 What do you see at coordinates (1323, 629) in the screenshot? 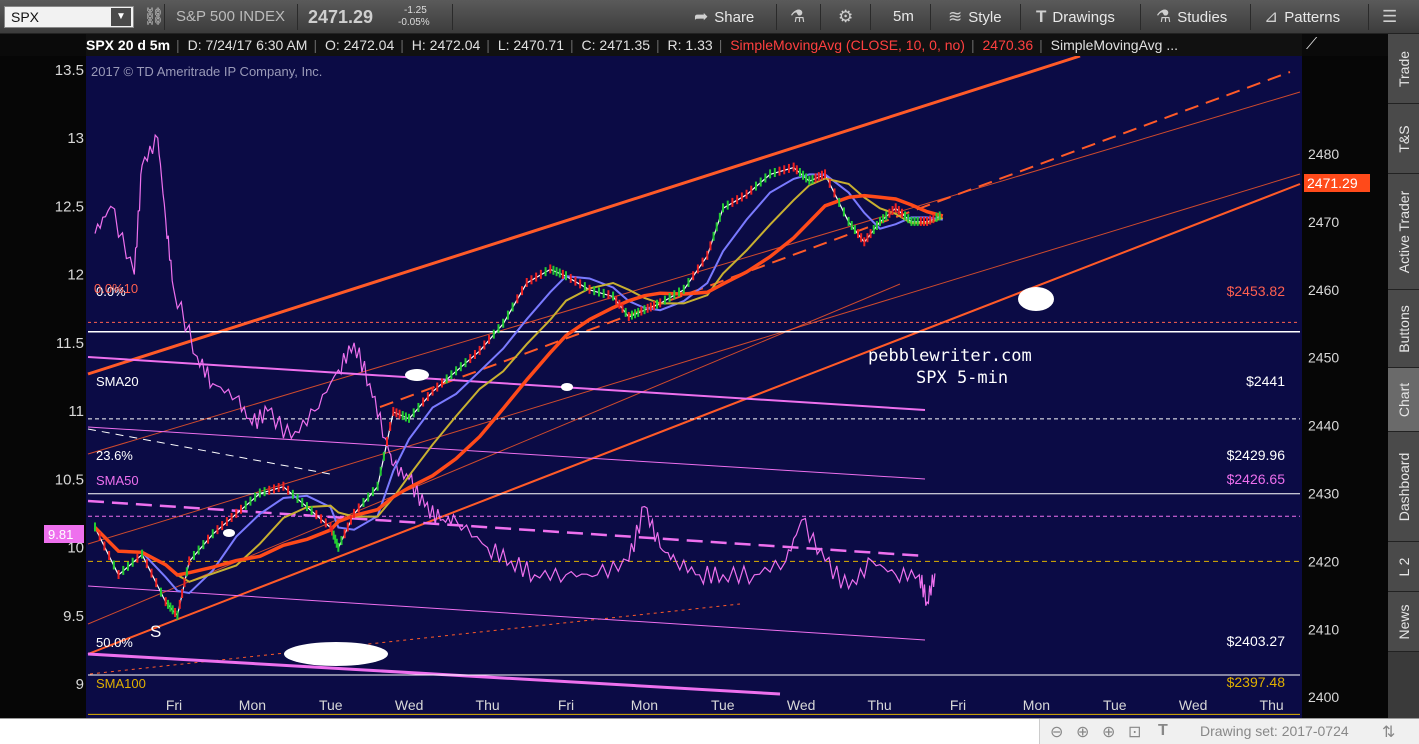
I see `right-axis-tick: 2410` at bounding box center [1323, 629].